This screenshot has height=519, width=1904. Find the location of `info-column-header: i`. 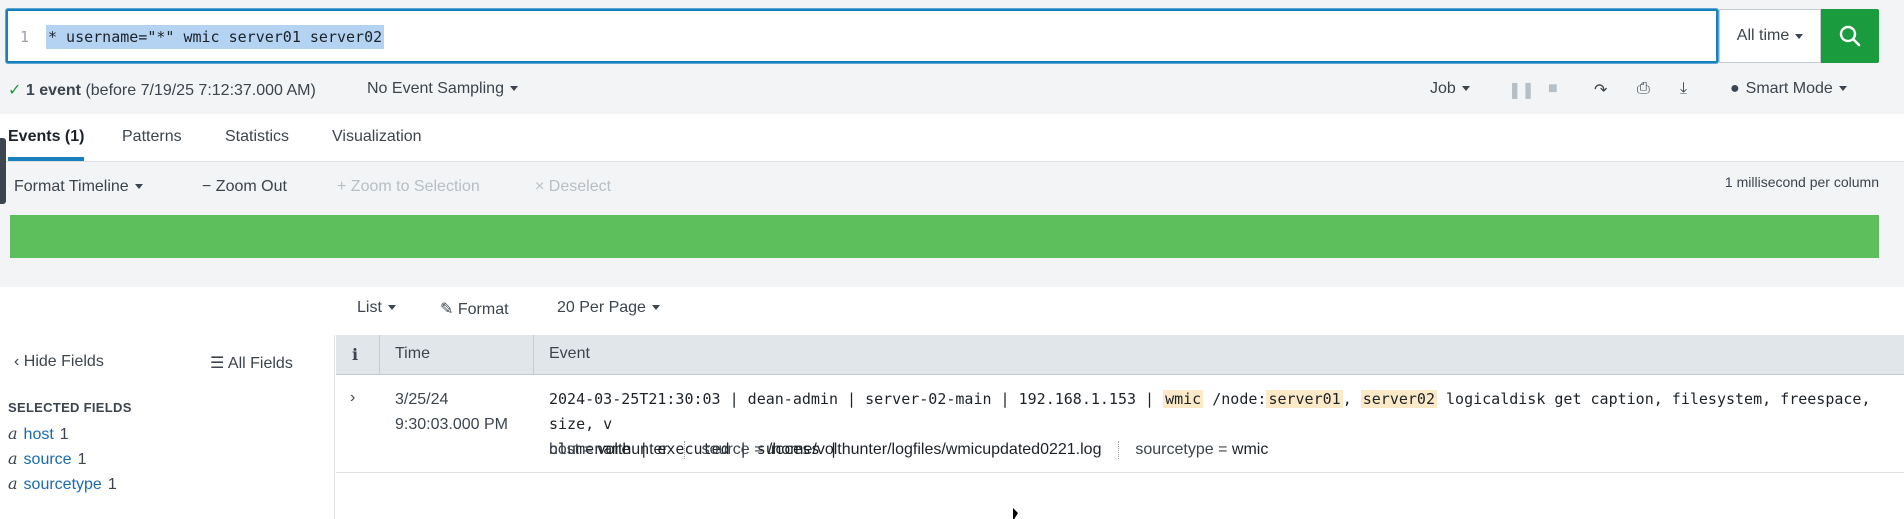

info-column-header: i is located at coordinates (355, 354).